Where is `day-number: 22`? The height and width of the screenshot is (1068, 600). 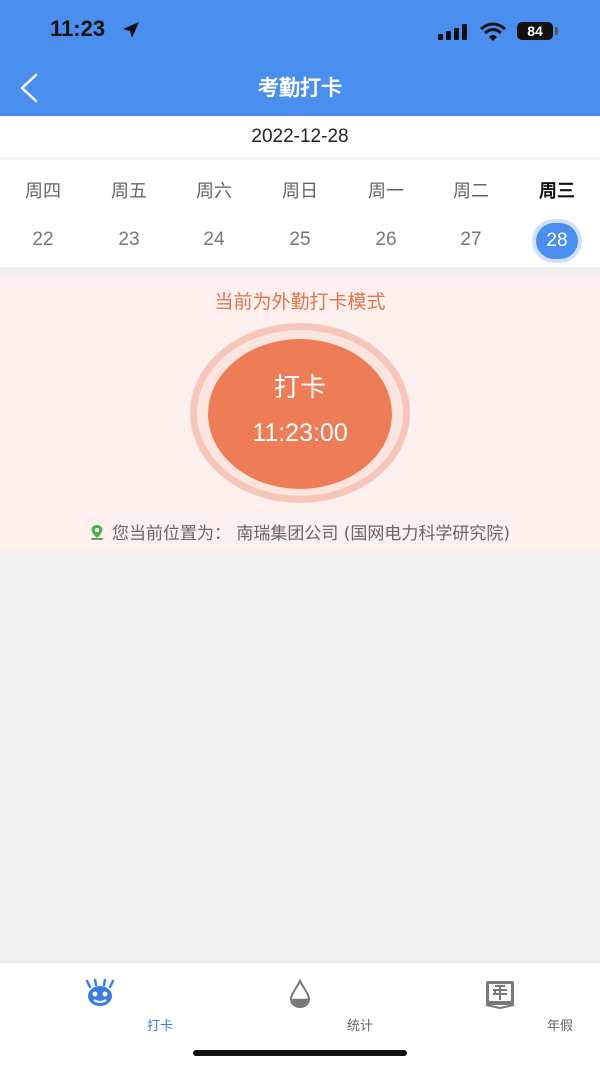 day-number: 22 is located at coordinates (43, 239).